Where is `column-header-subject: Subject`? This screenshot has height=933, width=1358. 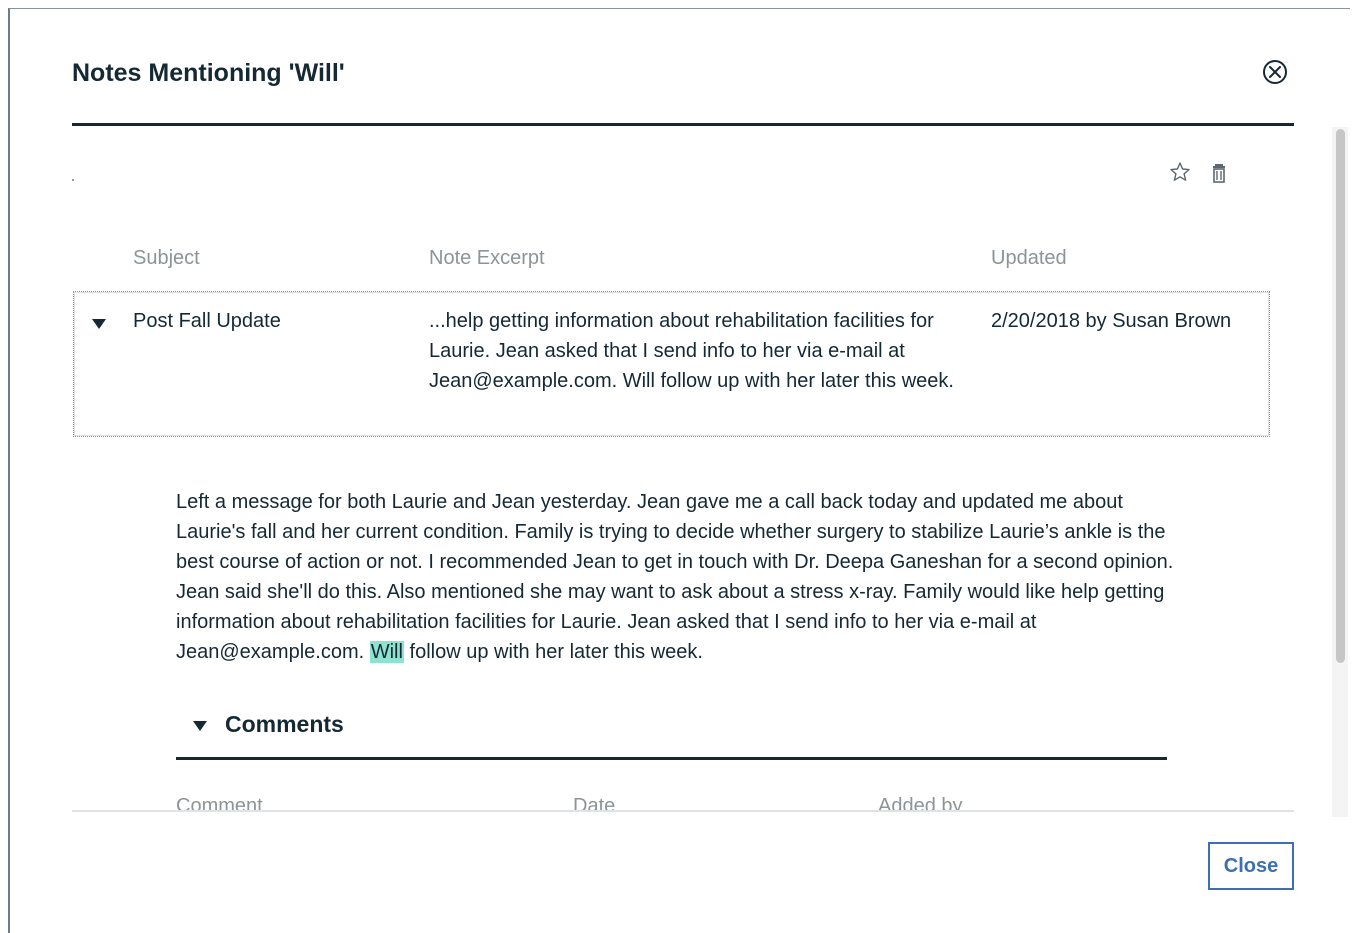 column-header-subject: Subject is located at coordinates (166, 258).